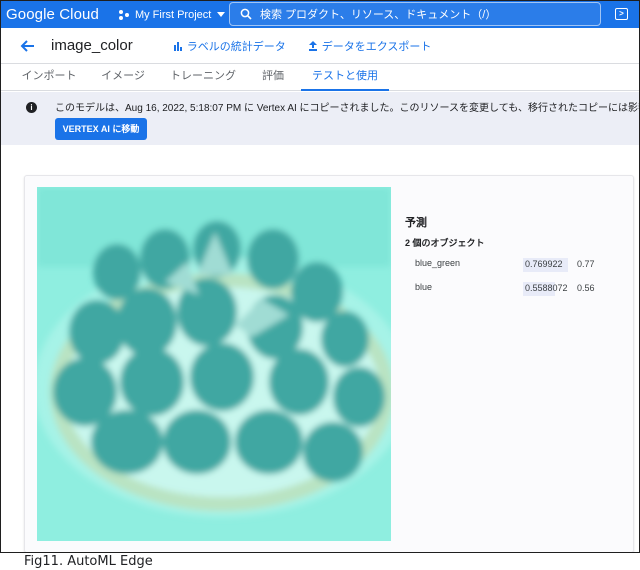 The height and width of the screenshot is (570, 640). I want to click on tab-test-and-use: テストと使用, so click(345, 77).